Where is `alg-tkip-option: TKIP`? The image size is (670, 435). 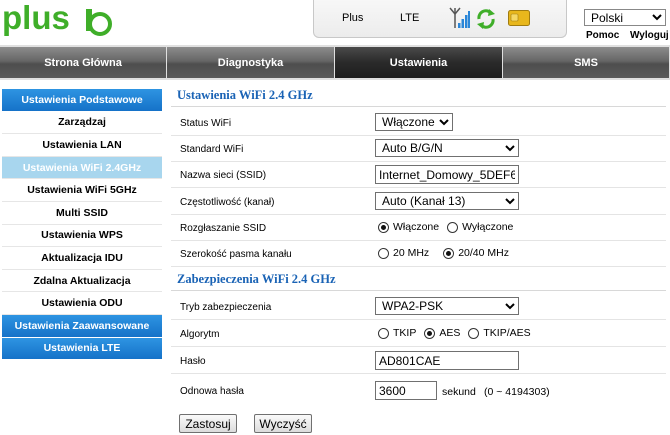
alg-tkip-option: TKIP is located at coordinates (397, 333).